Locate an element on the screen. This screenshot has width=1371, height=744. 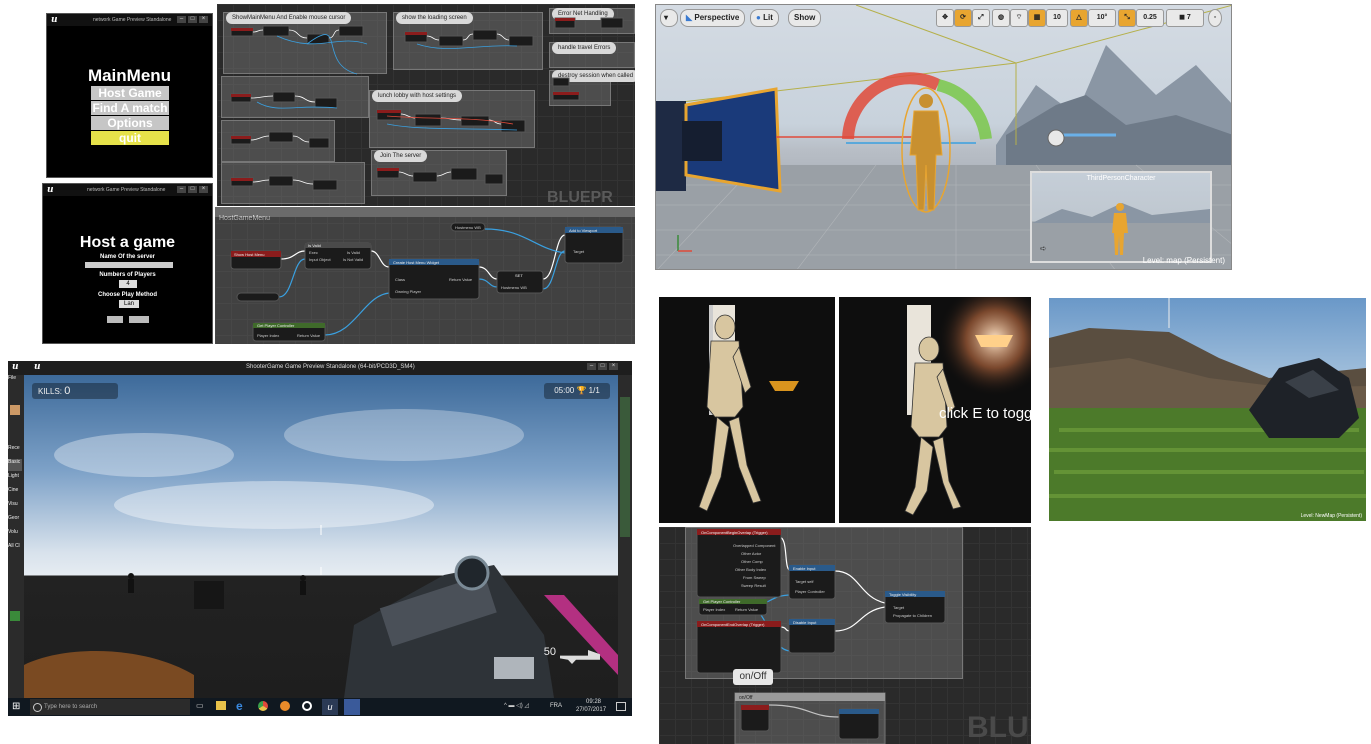
side-tab-visual: Visu is located at coordinates (15, 507).